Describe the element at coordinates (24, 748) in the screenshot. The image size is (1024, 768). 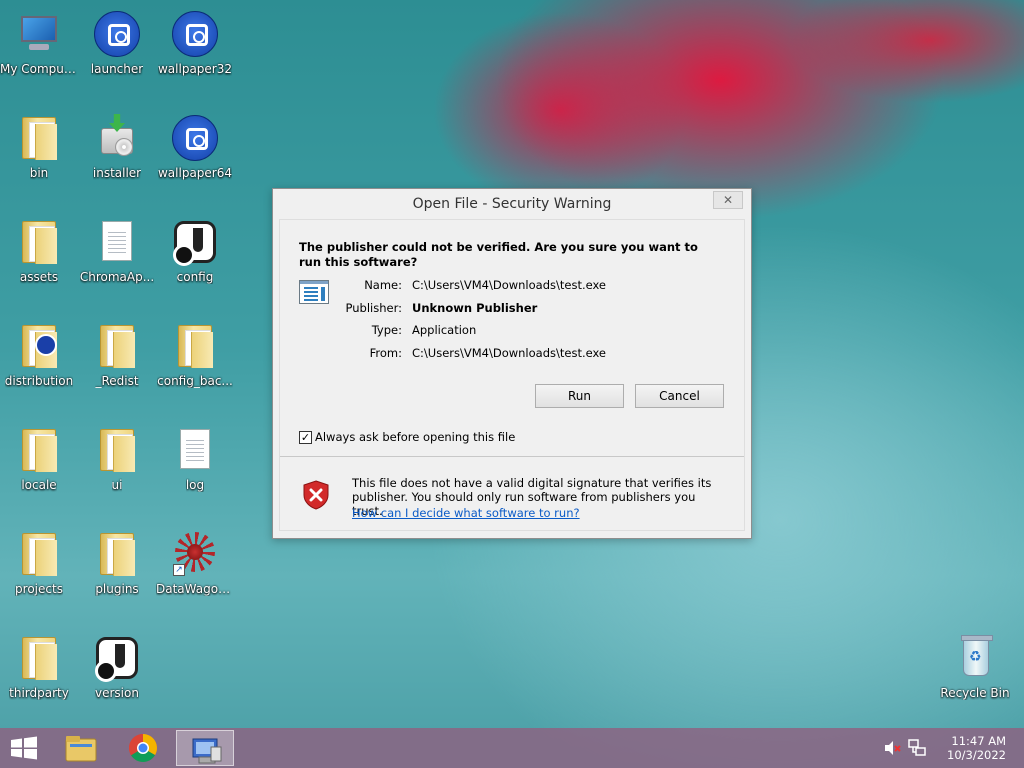
I see `windows-start-icon` at that location.